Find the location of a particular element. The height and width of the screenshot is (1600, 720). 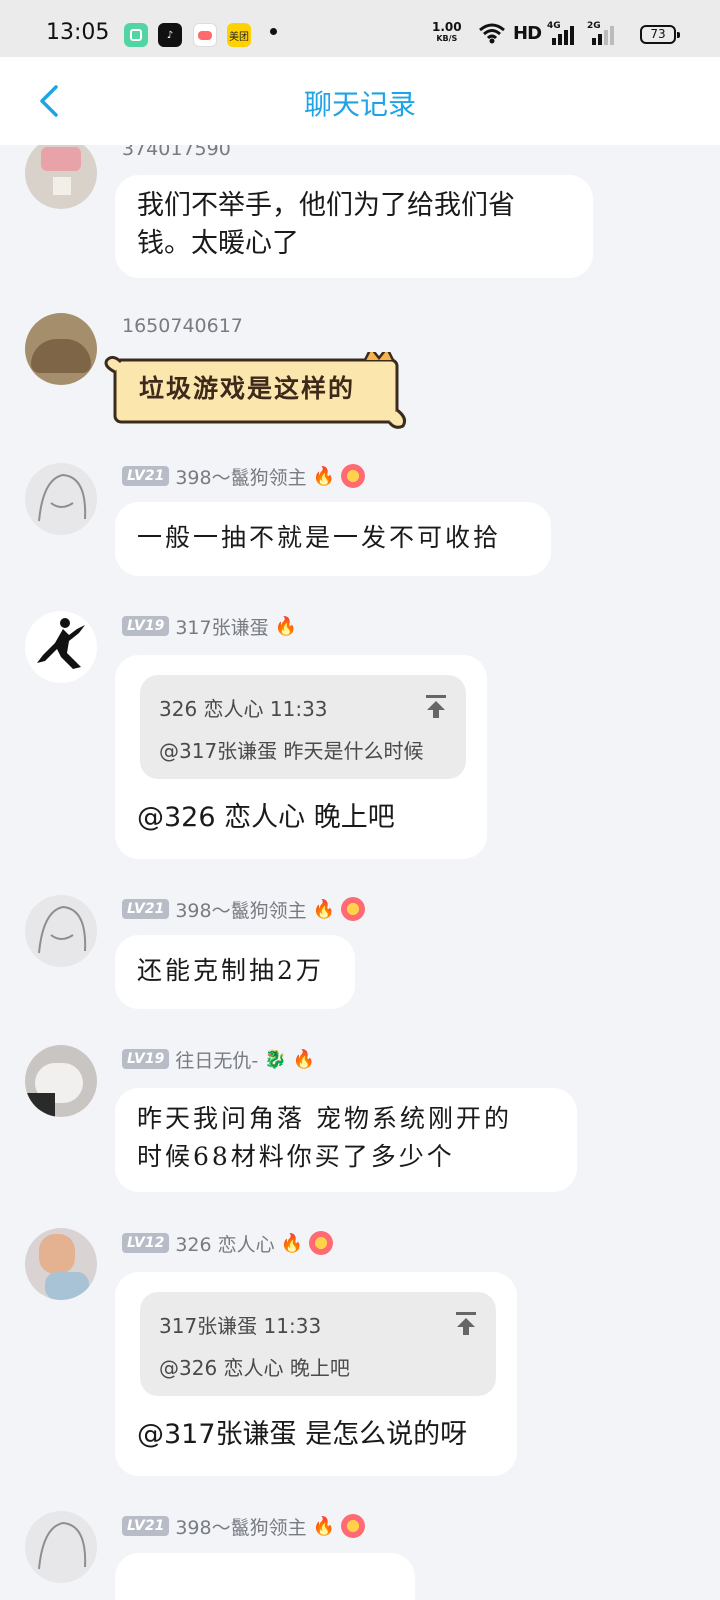

quoted-message: 326 恋人心 11:33 @317张谦蛋 昨天是什么时候 is located at coordinates (303, 727).